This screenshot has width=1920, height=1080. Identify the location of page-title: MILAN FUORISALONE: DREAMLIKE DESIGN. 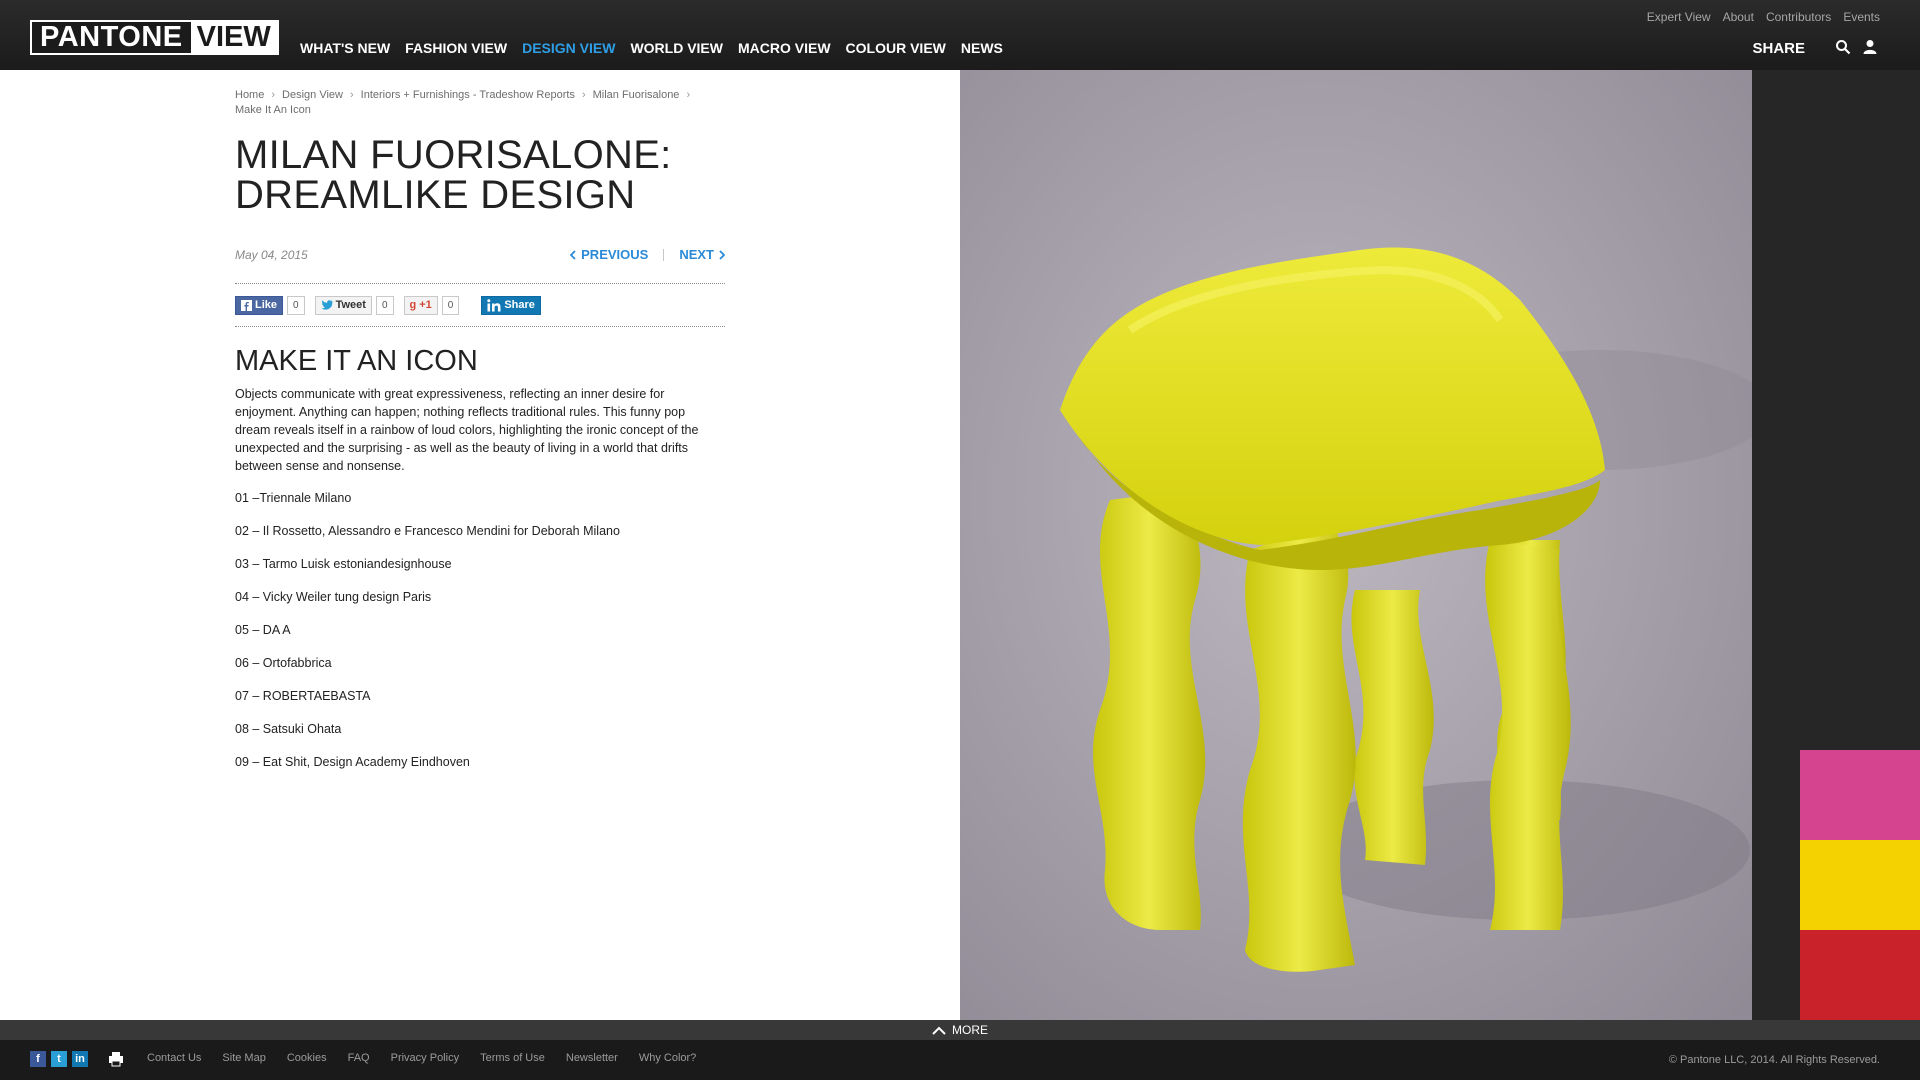
(485, 175).